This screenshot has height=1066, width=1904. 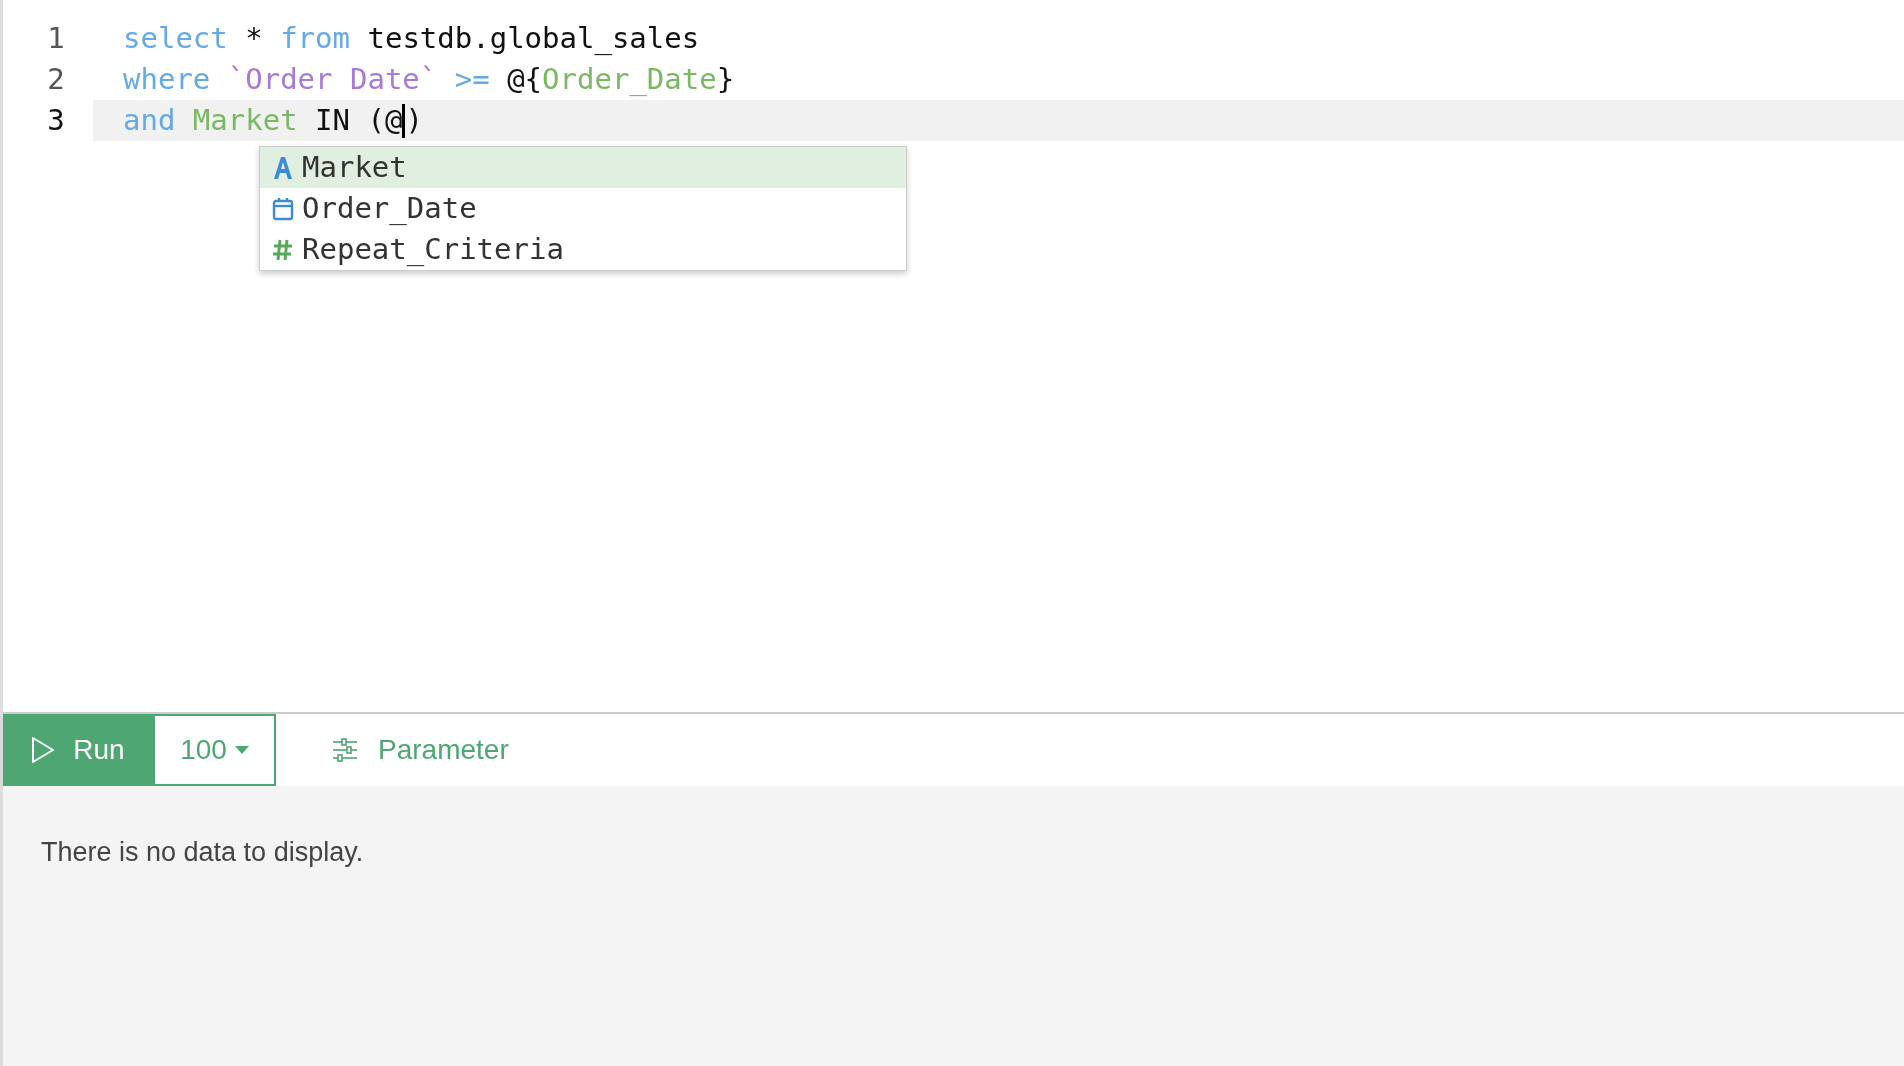 What do you see at coordinates (583, 208) in the screenshot?
I see `autocomplete-item: Order_Date` at bounding box center [583, 208].